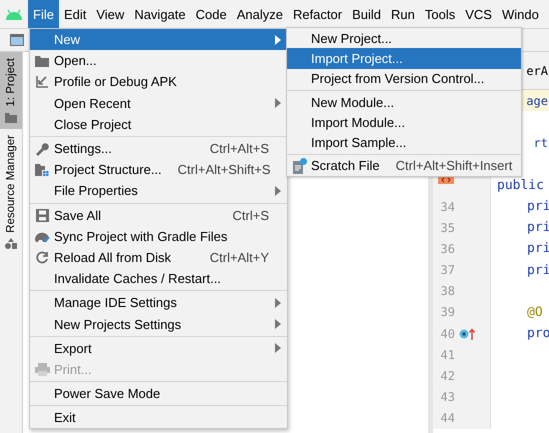  Describe the element at coordinates (11, 90) in the screenshot. I see `tool-window-tab: 1: Project` at that location.